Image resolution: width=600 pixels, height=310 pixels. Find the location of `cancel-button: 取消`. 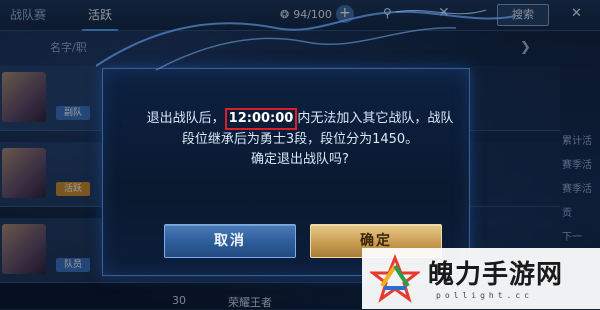

cancel-button: 取消 is located at coordinates (230, 241).